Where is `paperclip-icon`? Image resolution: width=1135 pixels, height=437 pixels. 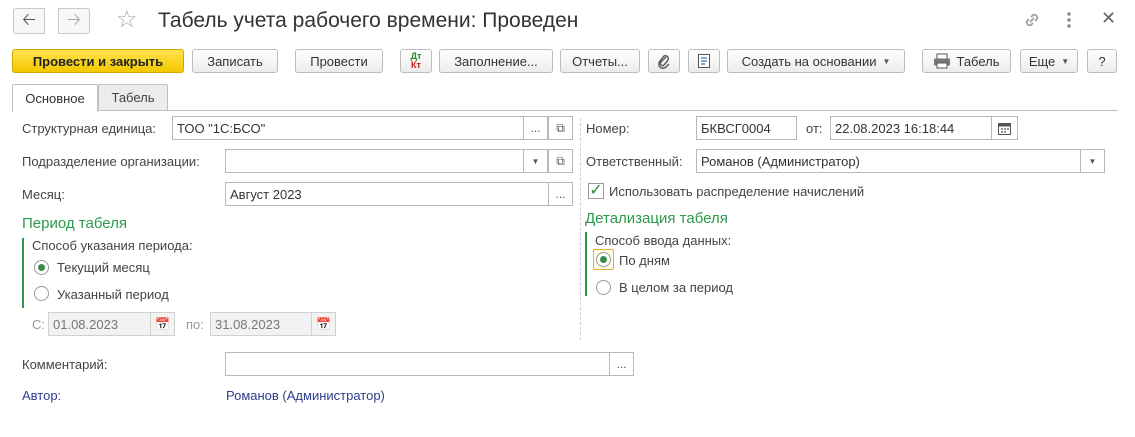
paperclip-icon is located at coordinates (664, 61).